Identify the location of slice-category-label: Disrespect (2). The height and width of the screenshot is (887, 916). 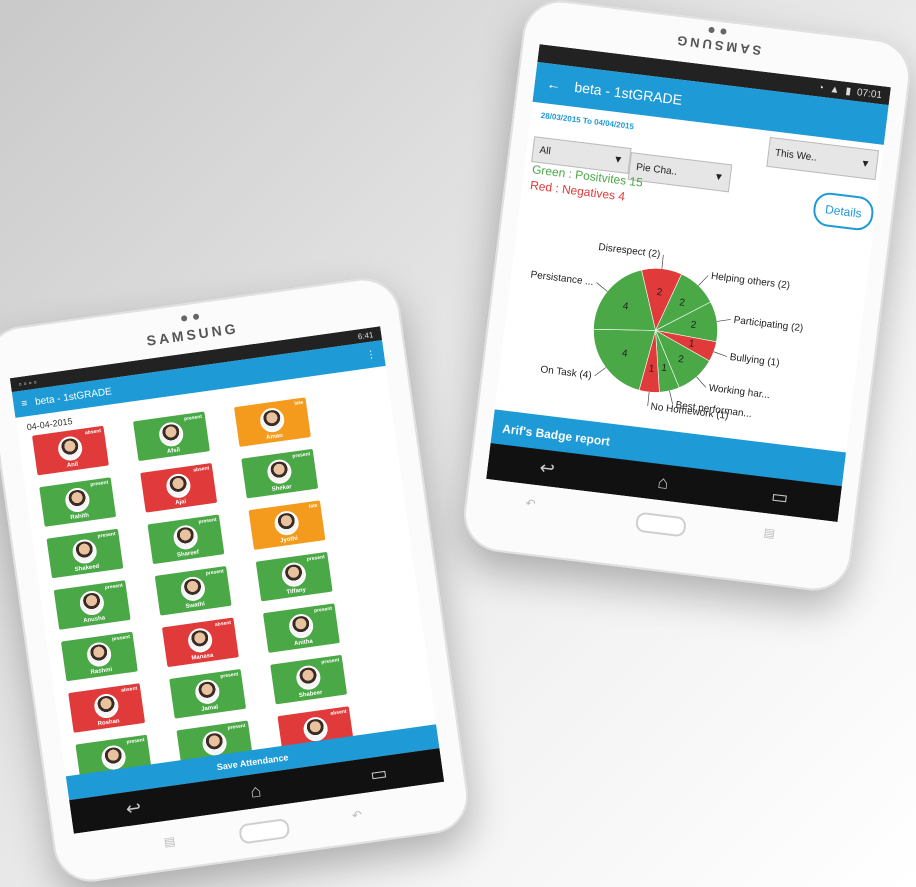
(629, 251).